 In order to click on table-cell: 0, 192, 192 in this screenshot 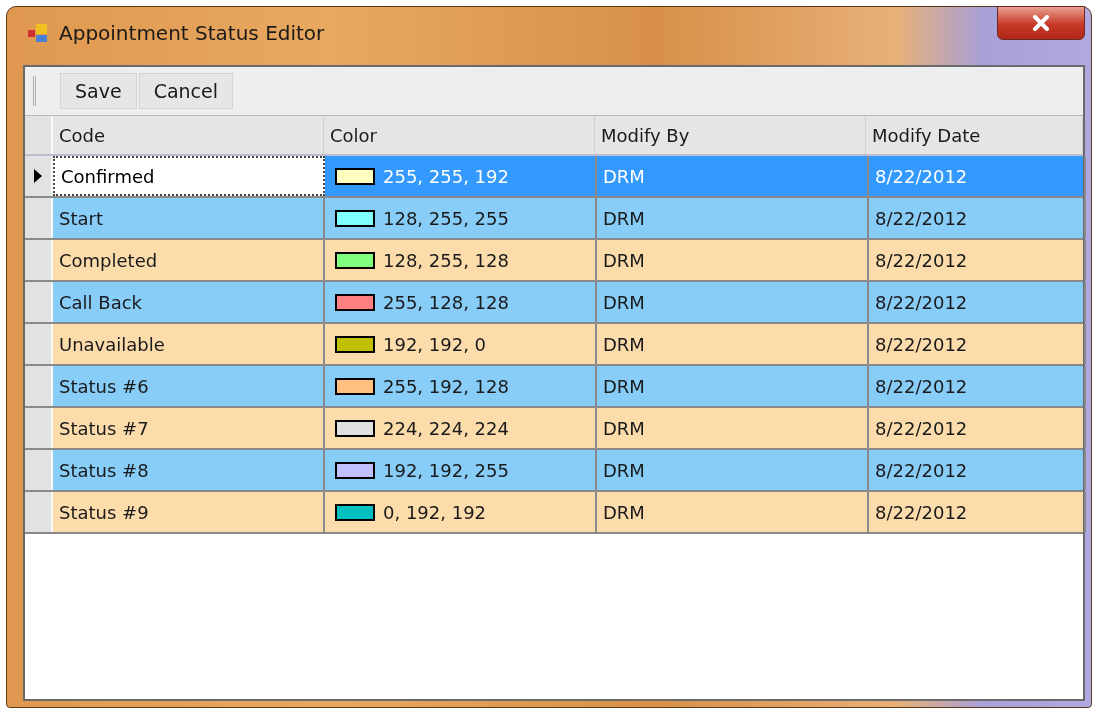, I will do `click(435, 512)`.